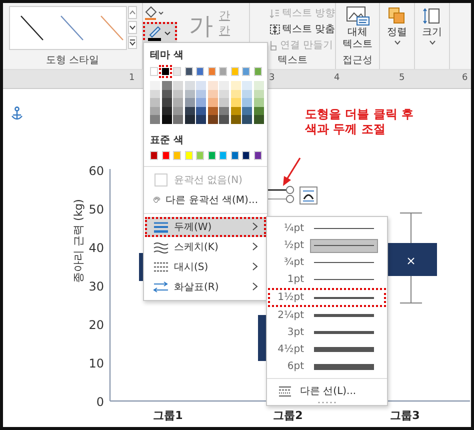 The image size is (474, 430). What do you see at coordinates (432, 16) in the screenshot?
I see `size-icon` at bounding box center [432, 16].